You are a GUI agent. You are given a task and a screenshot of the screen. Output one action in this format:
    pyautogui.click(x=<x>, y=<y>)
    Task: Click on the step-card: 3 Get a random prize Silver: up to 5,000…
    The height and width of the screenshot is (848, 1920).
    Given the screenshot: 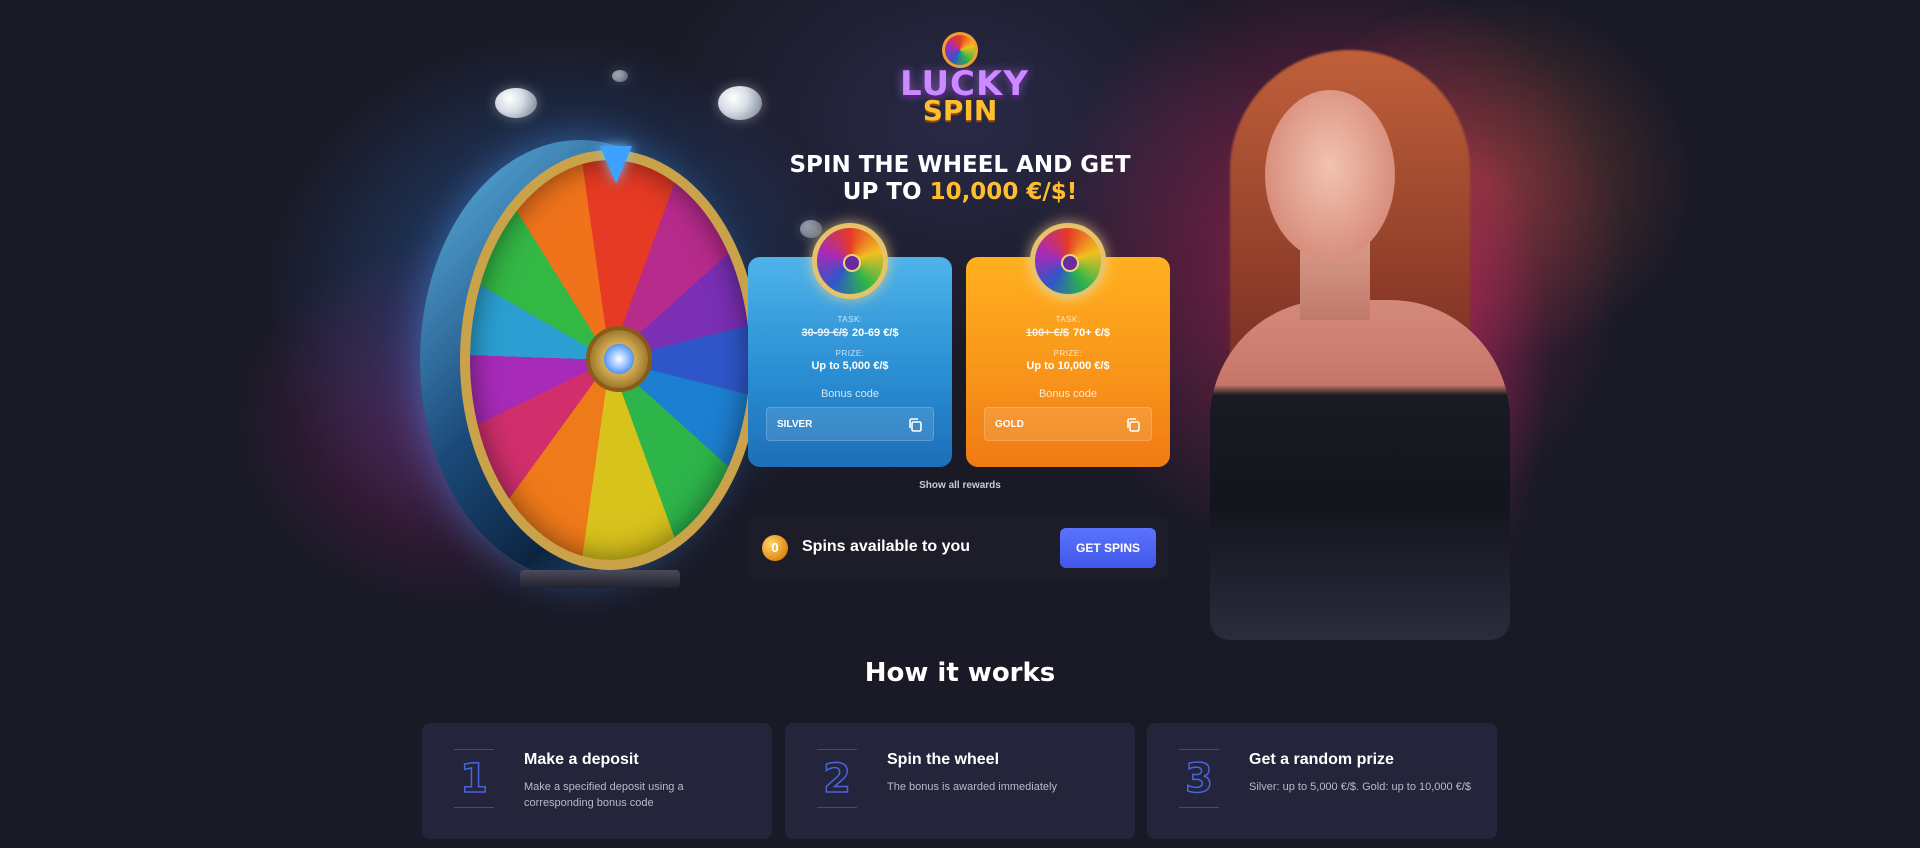 What is the action you would take?
    pyautogui.click(x=1322, y=781)
    